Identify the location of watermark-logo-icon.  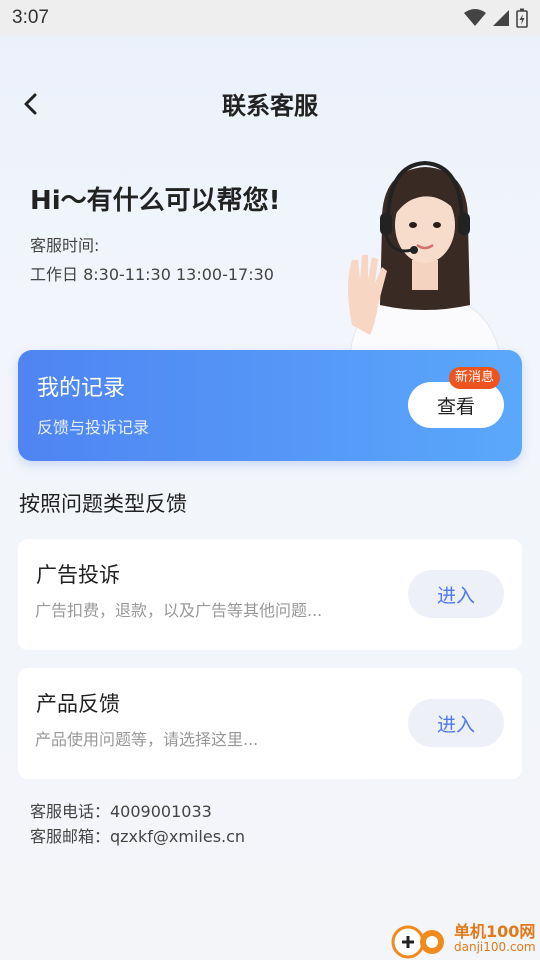
(417, 942).